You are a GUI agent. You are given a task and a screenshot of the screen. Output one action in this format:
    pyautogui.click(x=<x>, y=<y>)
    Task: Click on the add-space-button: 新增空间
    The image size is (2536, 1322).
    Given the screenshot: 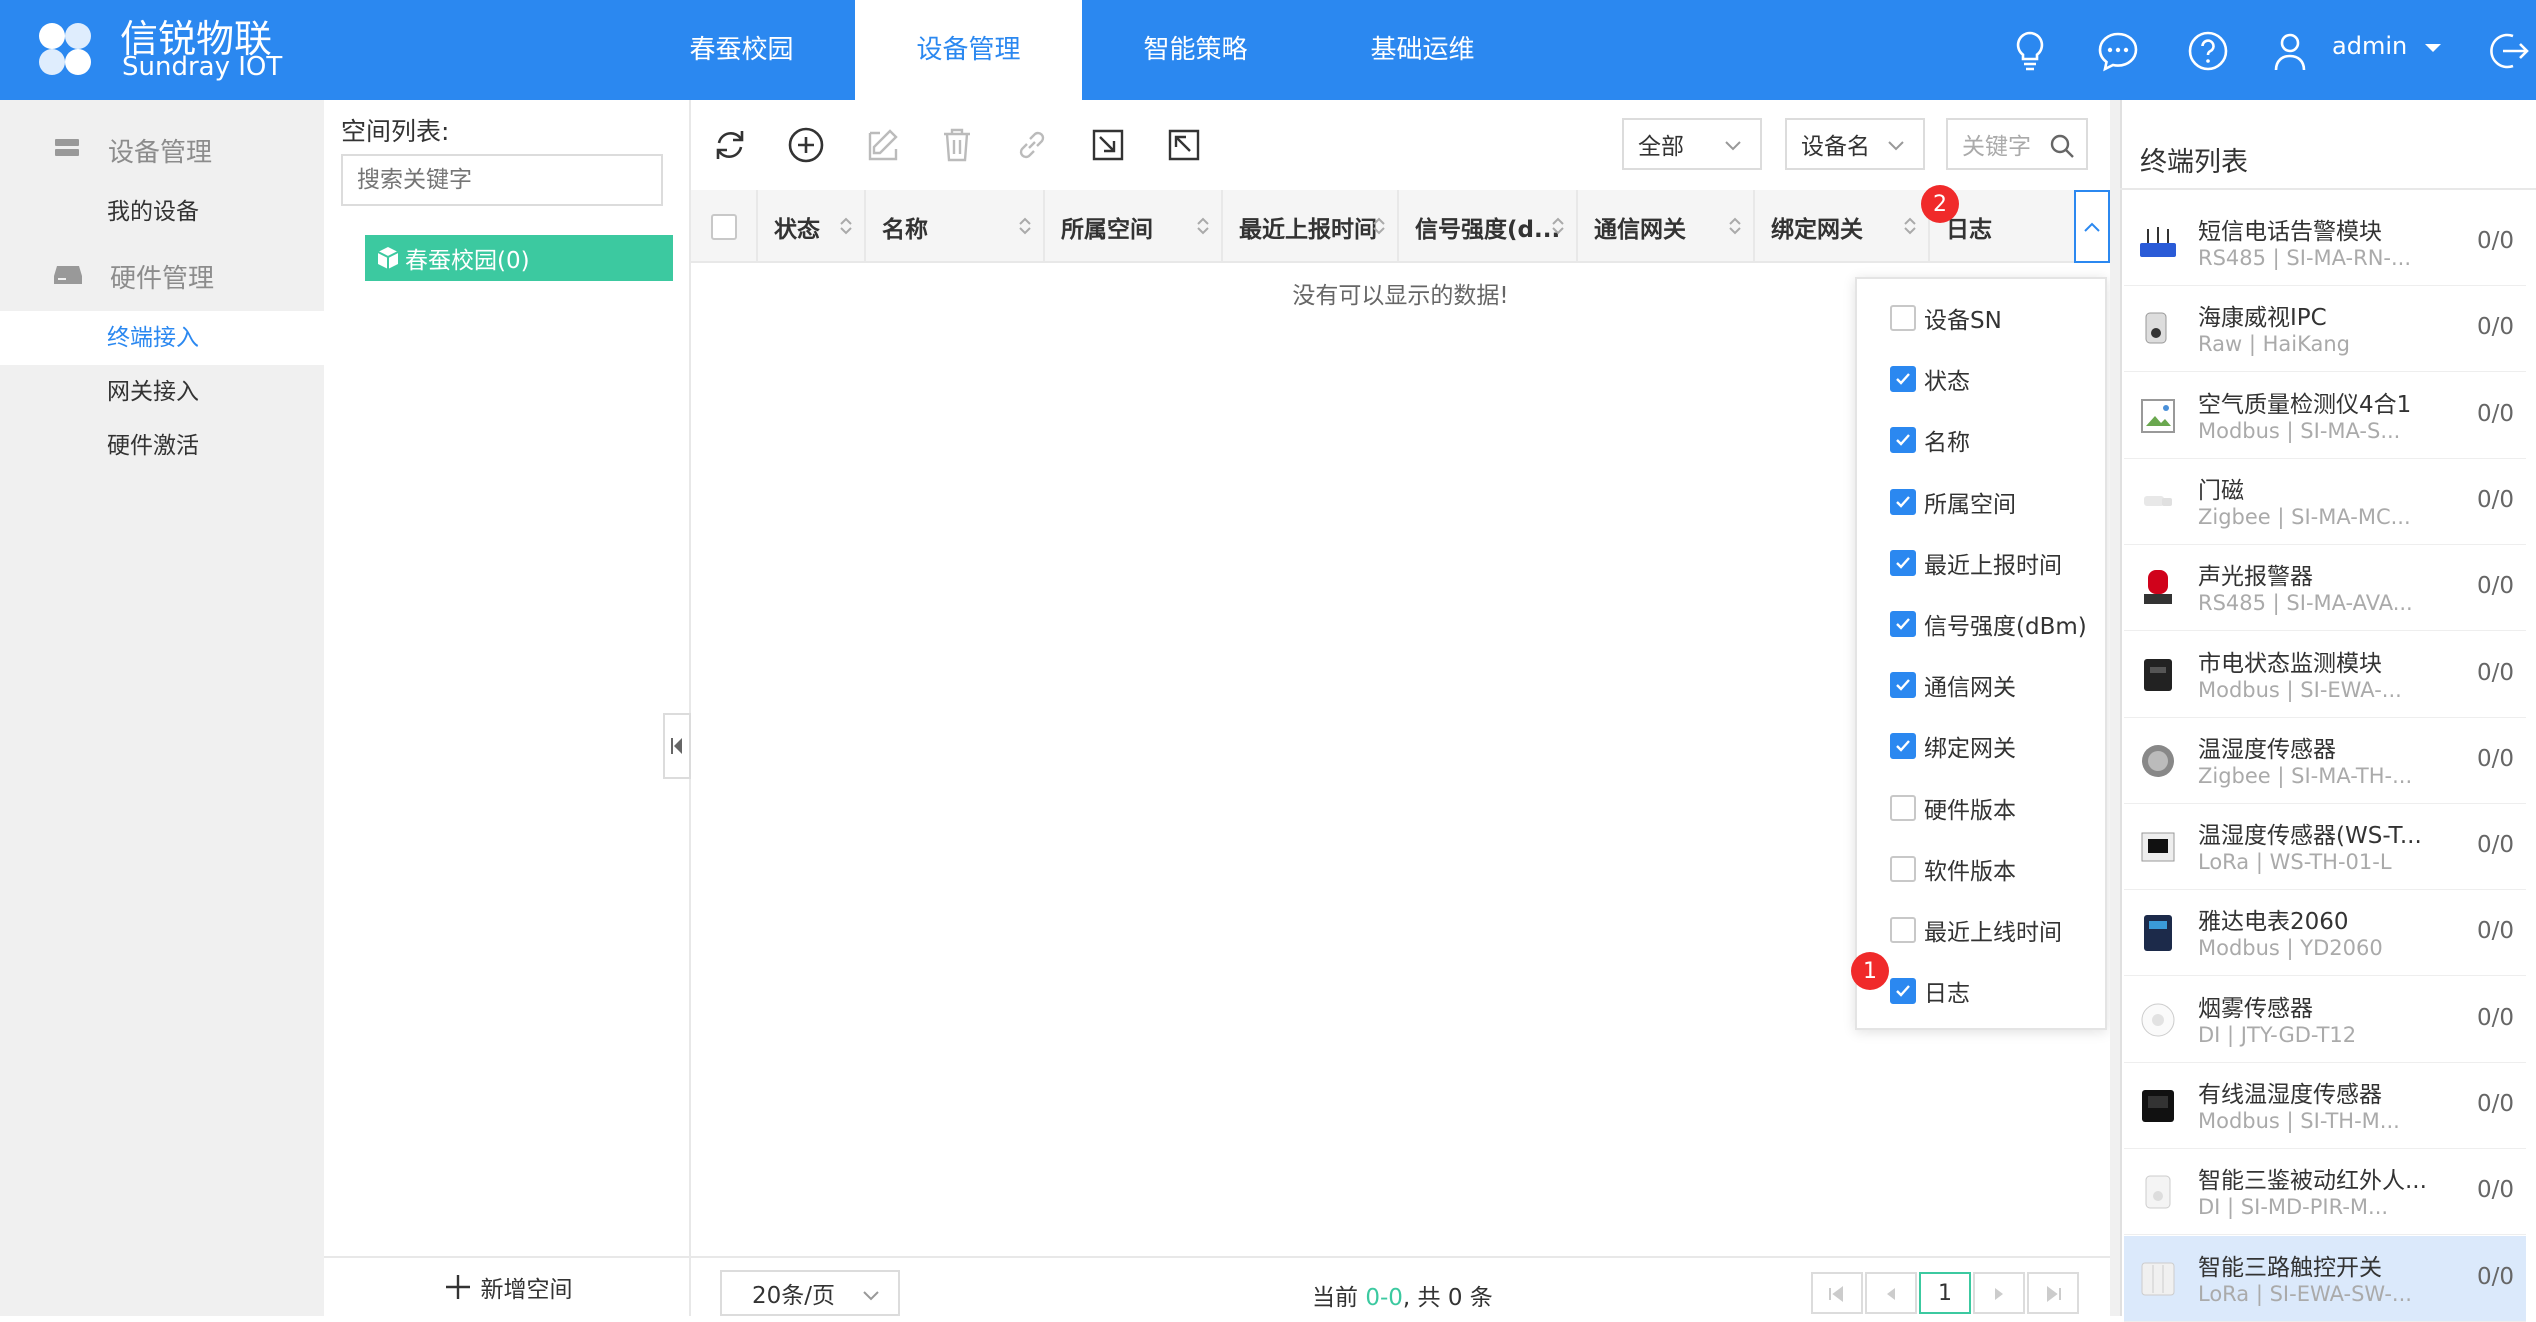 What is the action you would take?
    pyautogui.click(x=507, y=1286)
    